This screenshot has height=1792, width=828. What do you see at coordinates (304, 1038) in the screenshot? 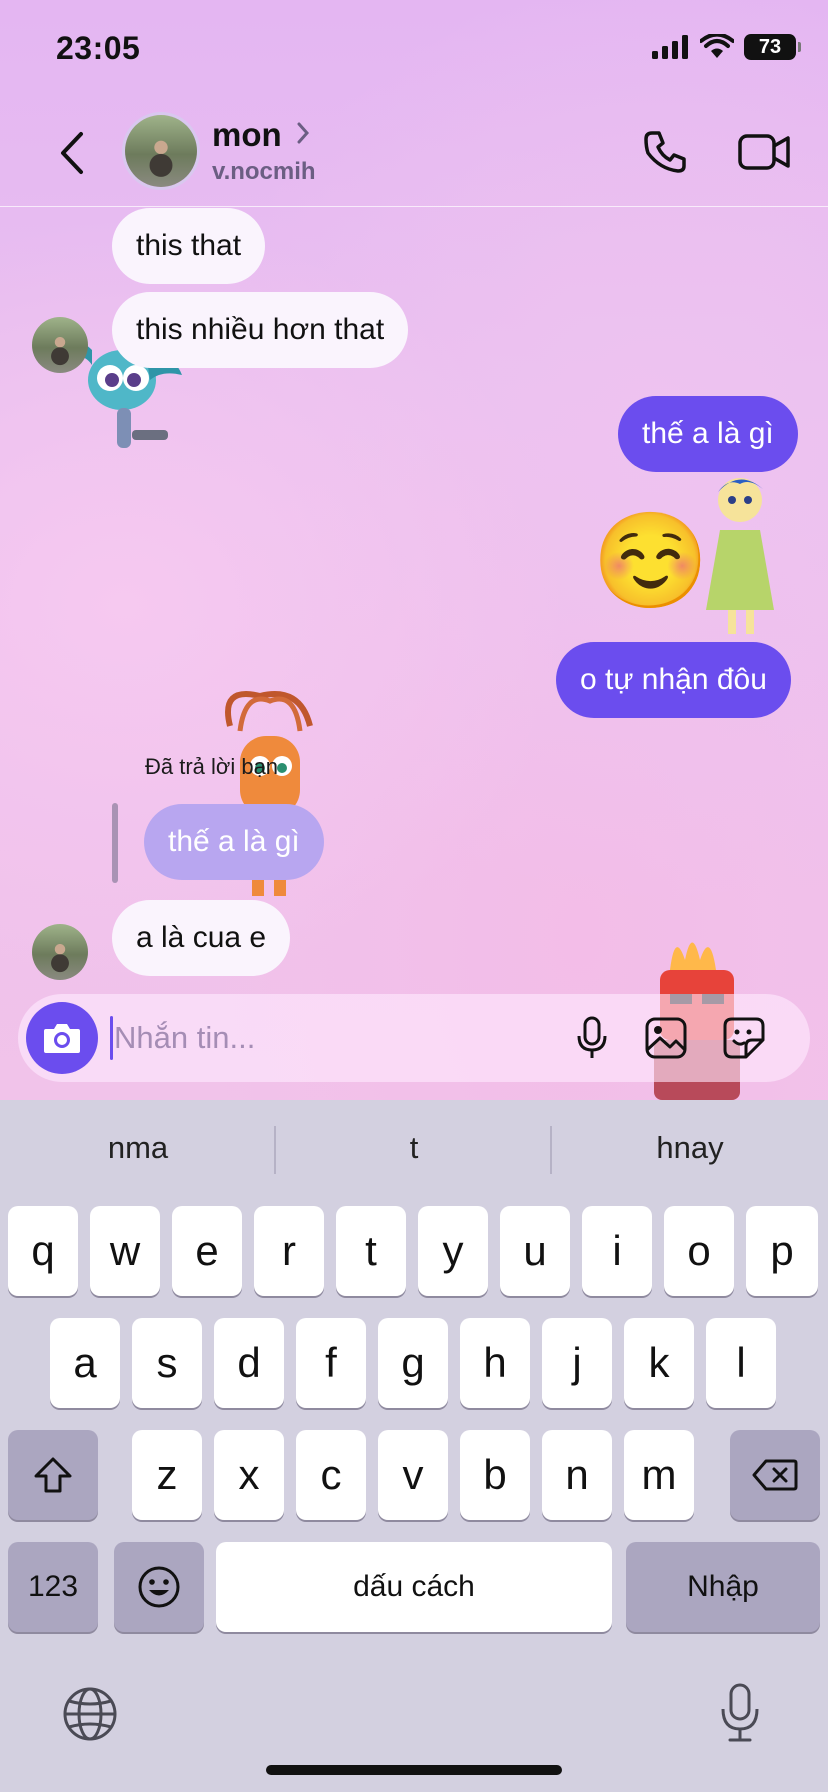
I see `message-input` at bounding box center [304, 1038].